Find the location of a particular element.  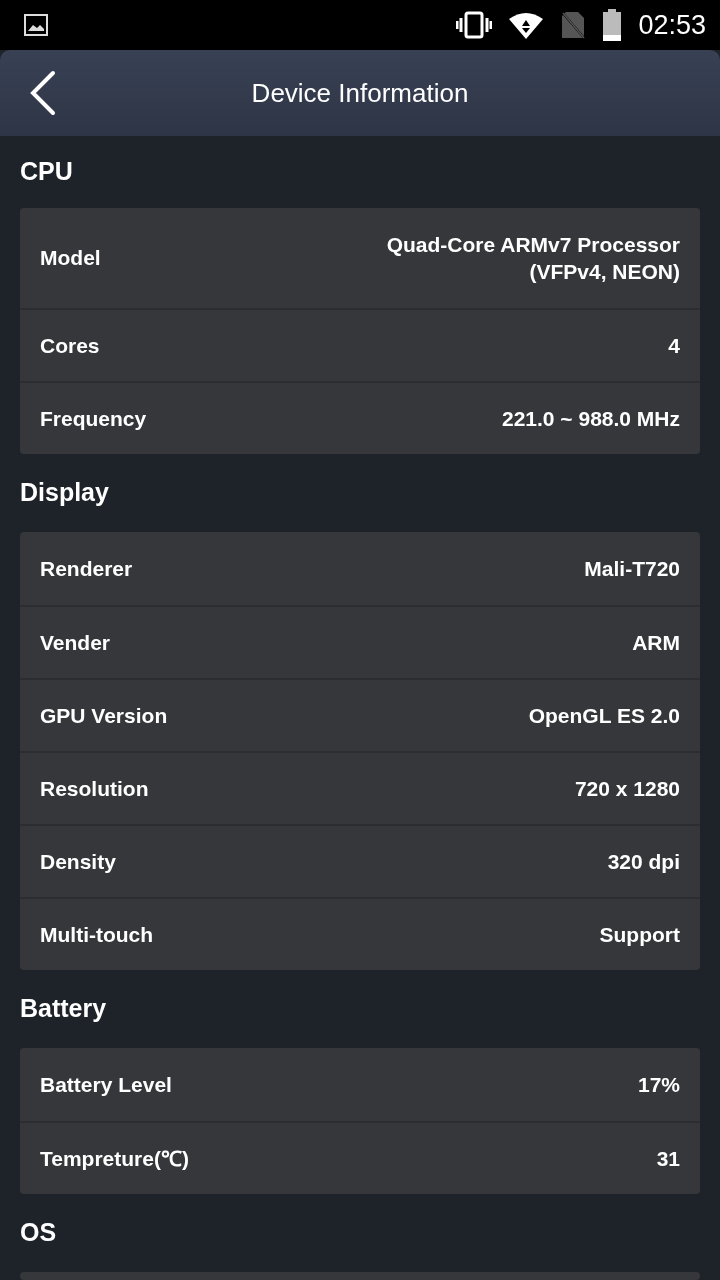

section-heading: CPU is located at coordinates (46, 172).